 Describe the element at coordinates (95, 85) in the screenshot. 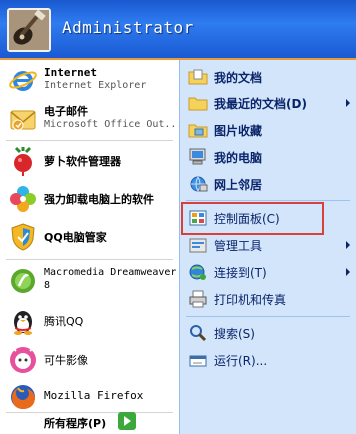

I see `program-subtitle: Internet Explorer` at that location.